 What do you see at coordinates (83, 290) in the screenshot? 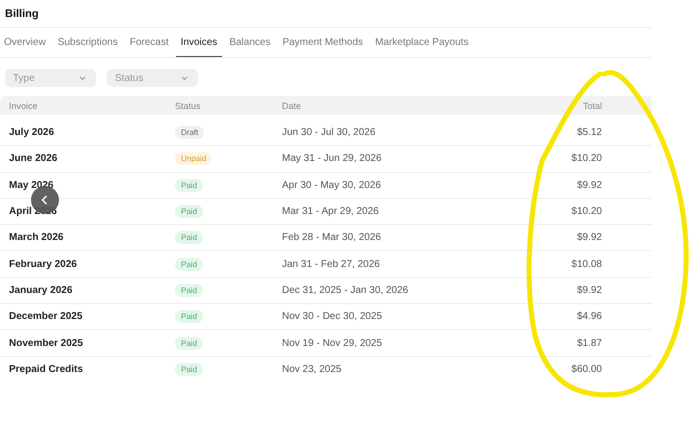
I see `table-cell: January 2026` at bounding box center [83, 290].